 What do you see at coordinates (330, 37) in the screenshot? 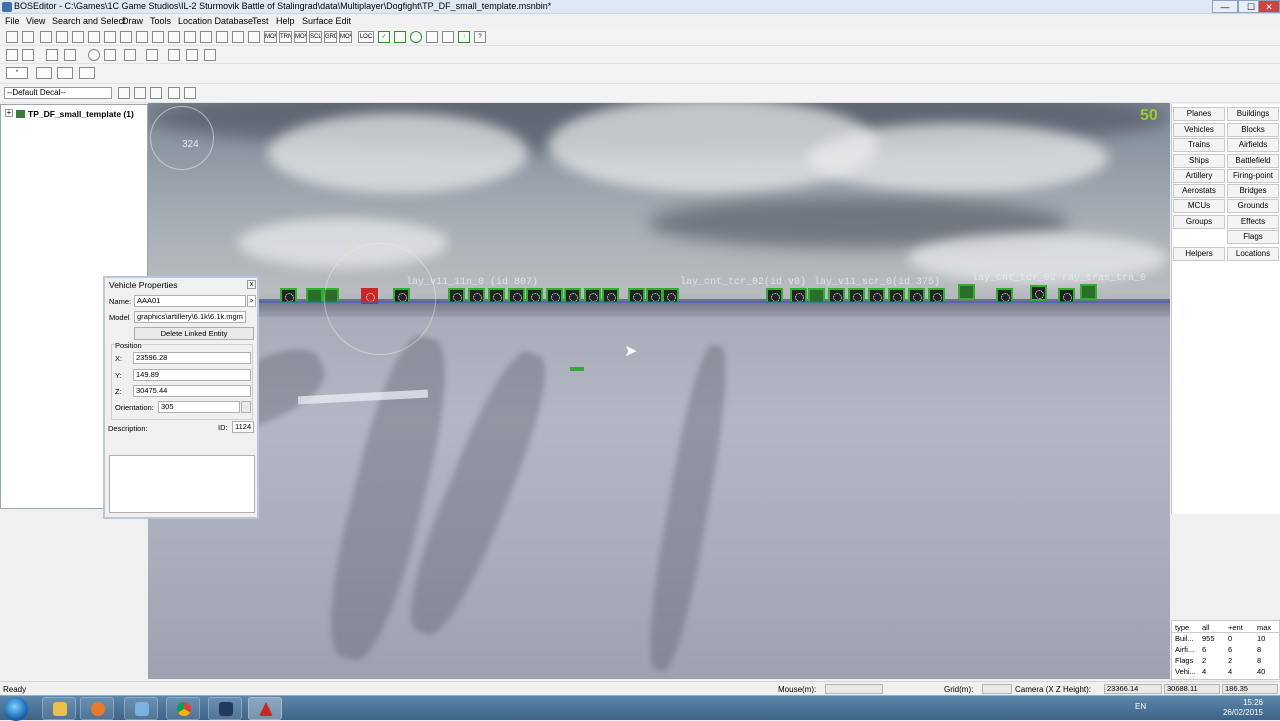
I see `ground-tool-icon: GRD` at bounding box center [330, 37].